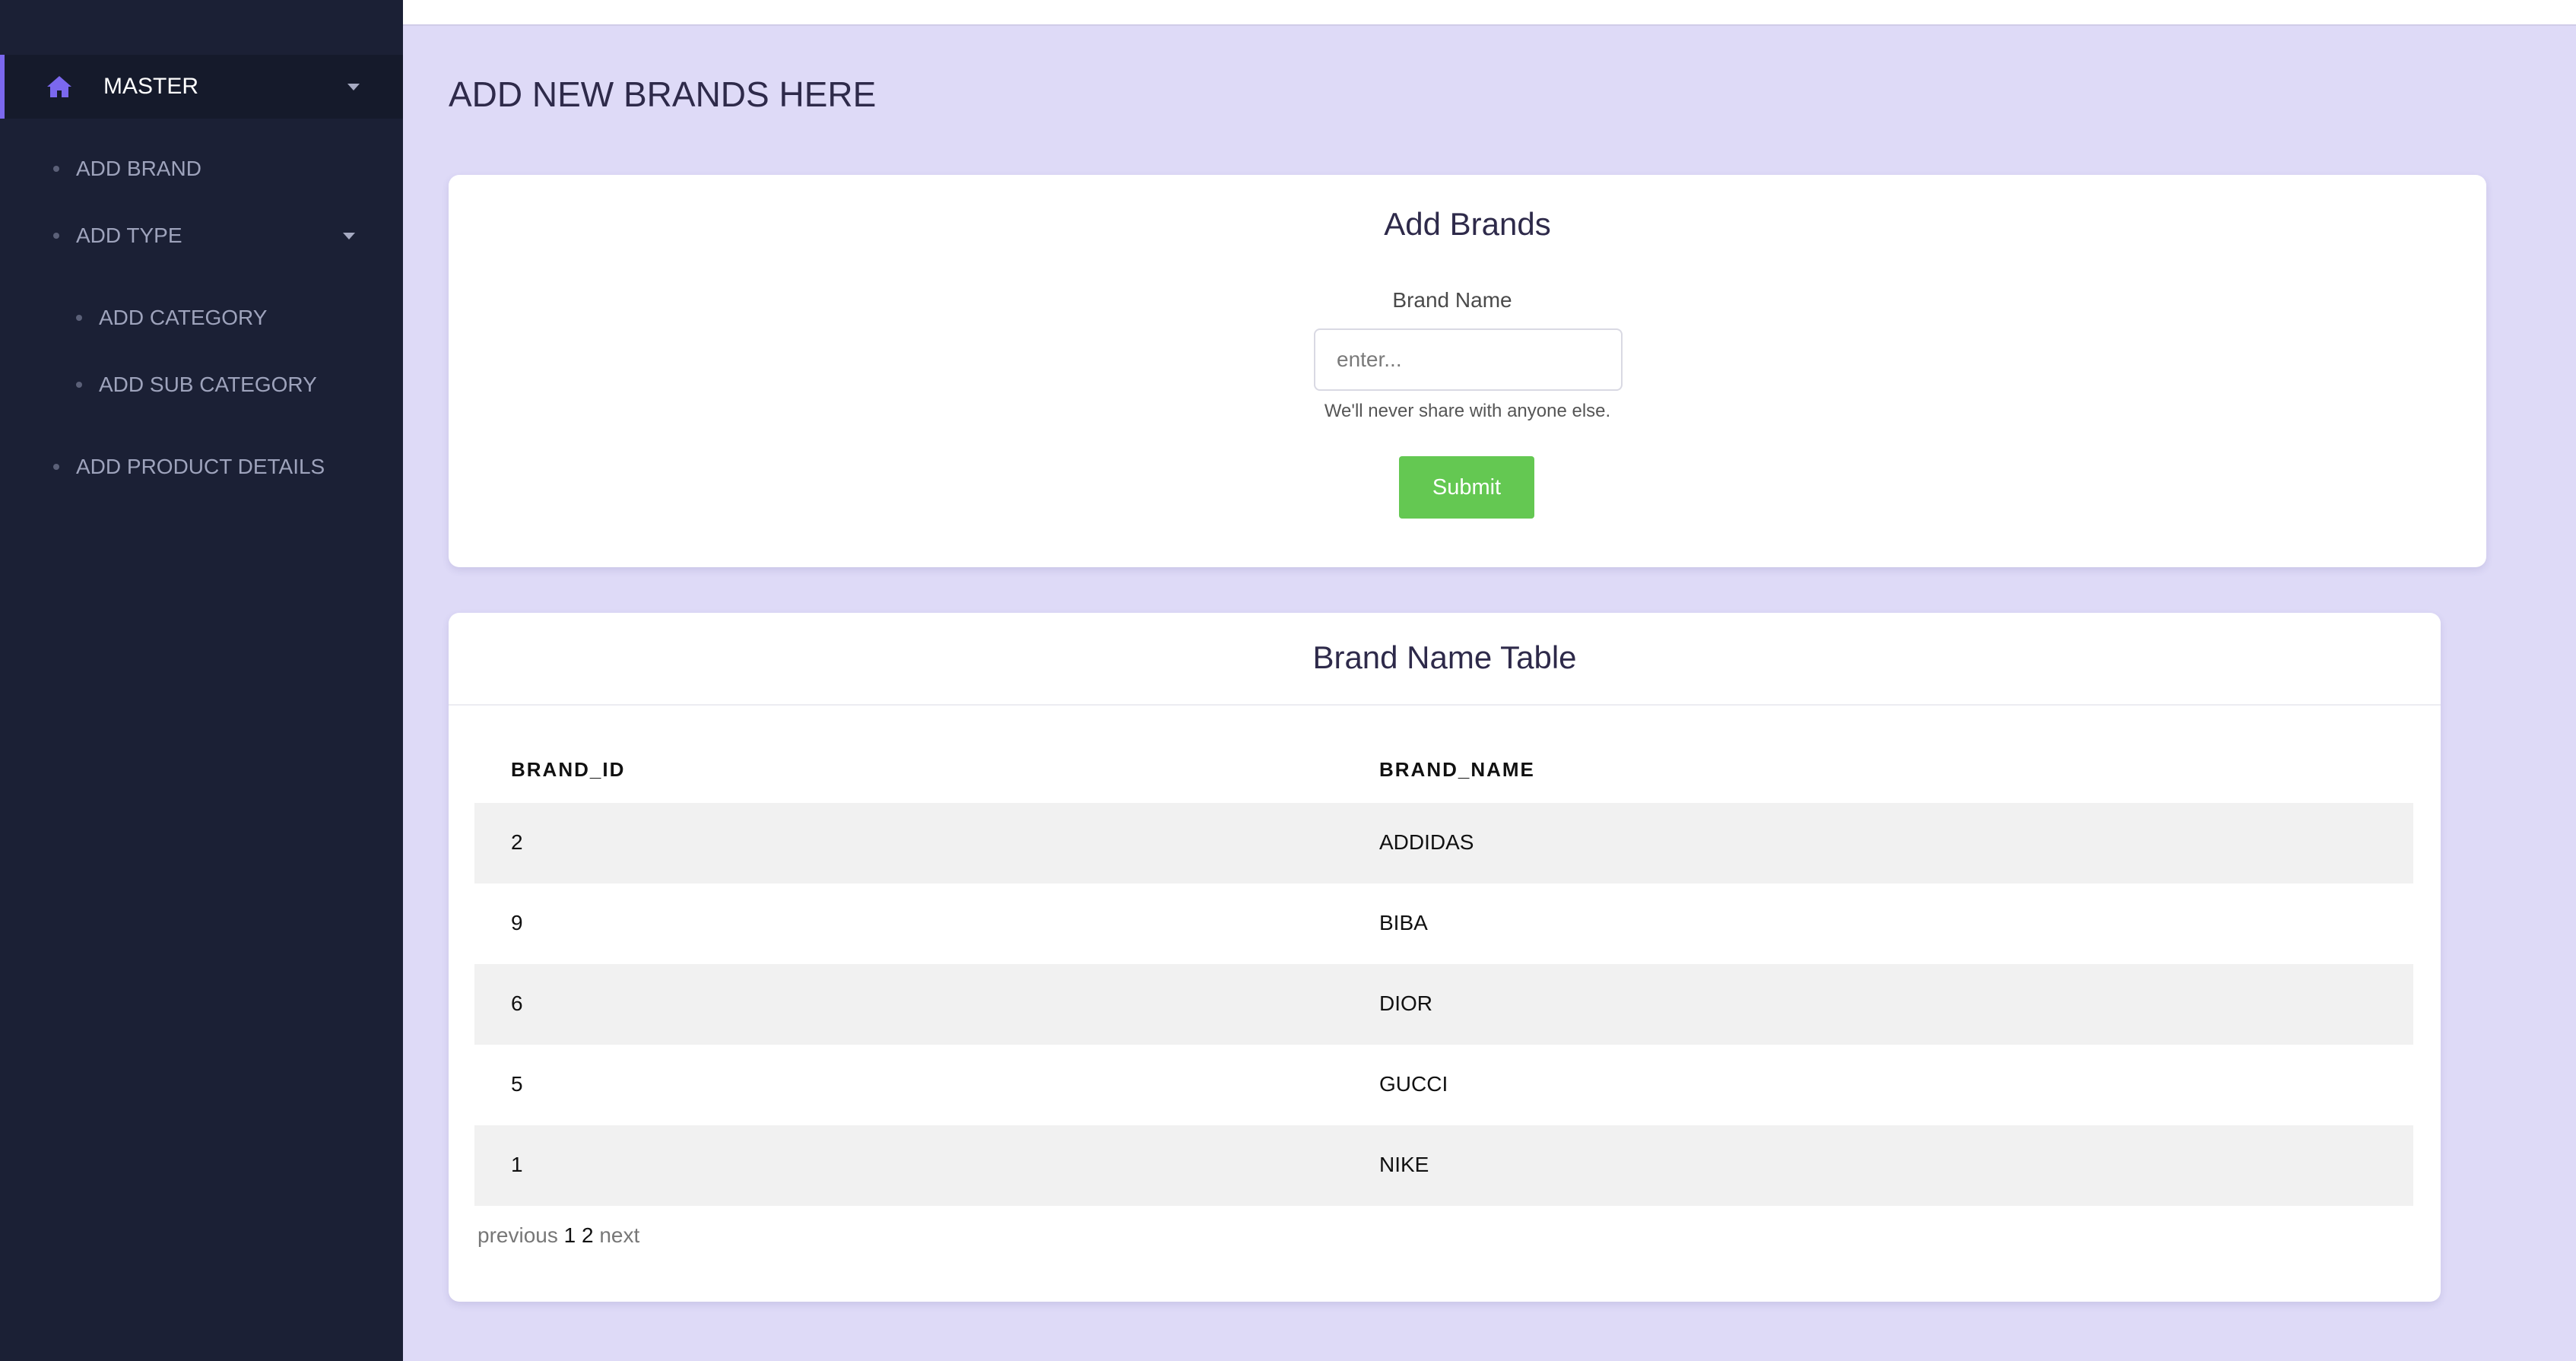 This screenshot has height=1361, width=2576. What do you see at coordinates (1469, 359) in the screenshot?
I see `brand-name-input` at bounding box center [1469, 359].